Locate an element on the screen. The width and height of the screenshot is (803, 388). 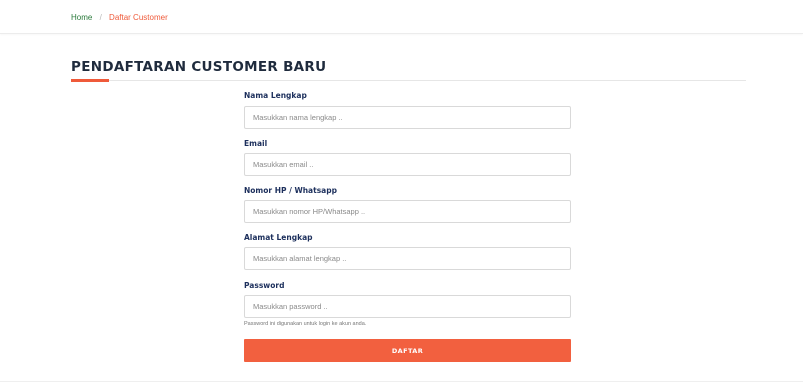
breadcrumb-bar: Home / Daftar Customer is located at coordinates (401, 17).